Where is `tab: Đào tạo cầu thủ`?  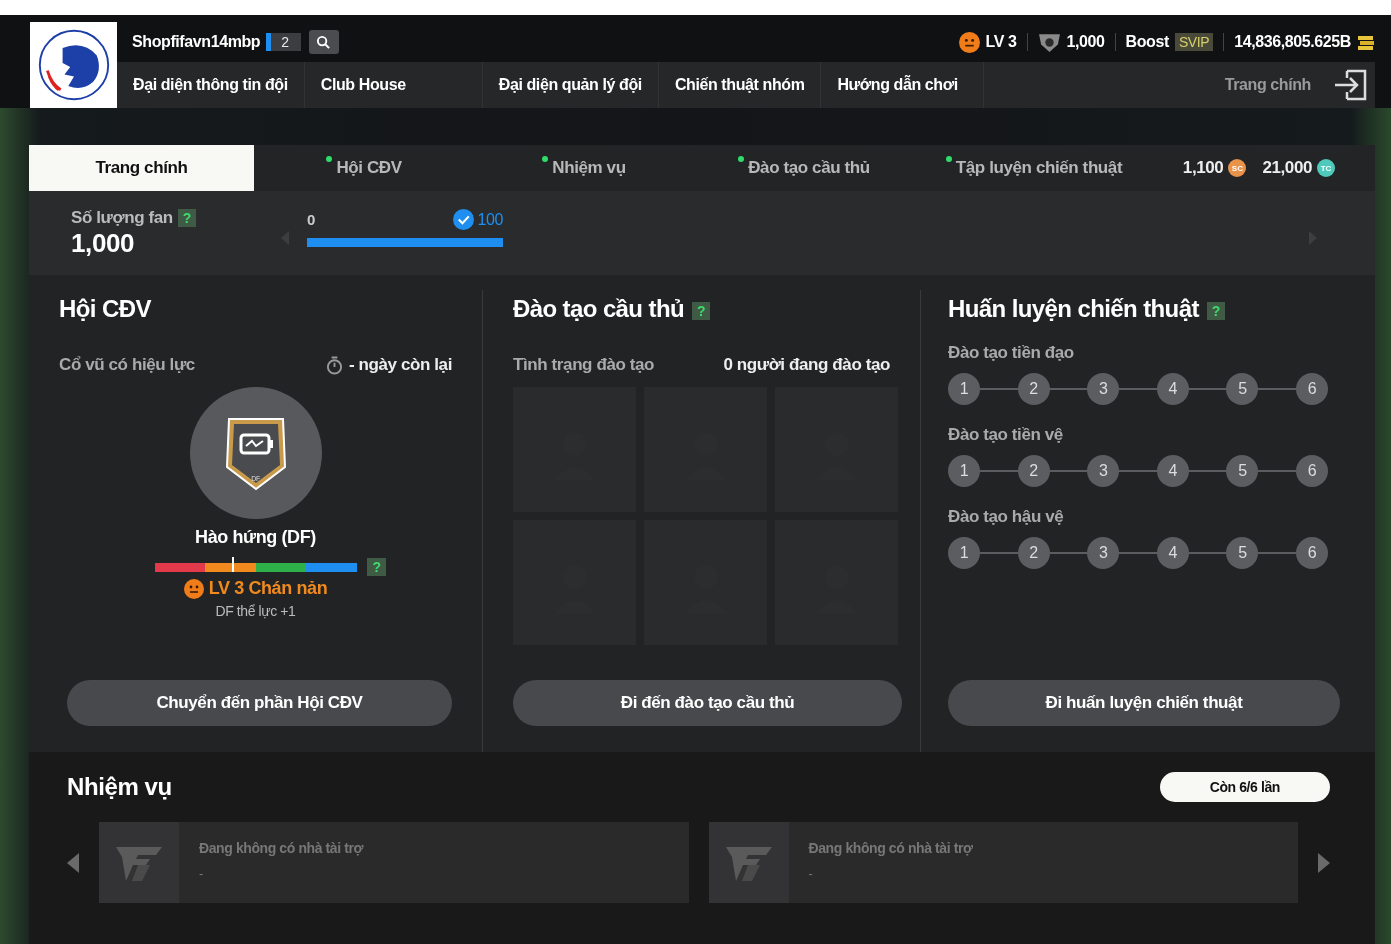
tab: Đào tạo cầu thủ is located at coordinates (804, 168).